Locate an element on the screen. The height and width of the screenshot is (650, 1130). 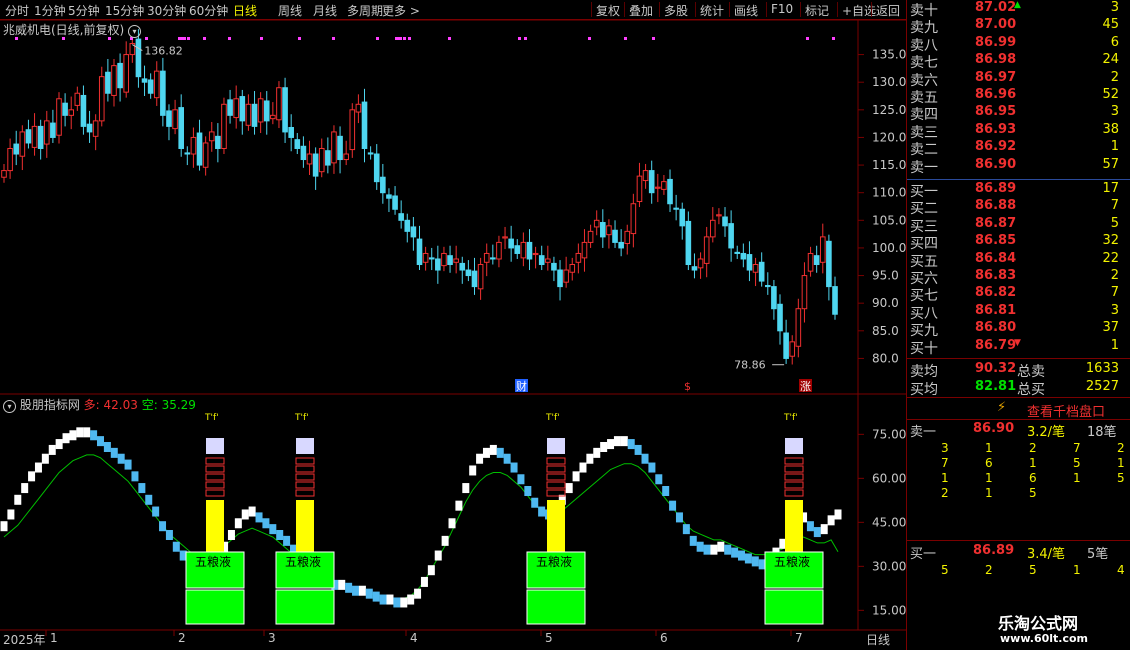
y-tick-label: 30.00 is located at coordinates (889, 566).